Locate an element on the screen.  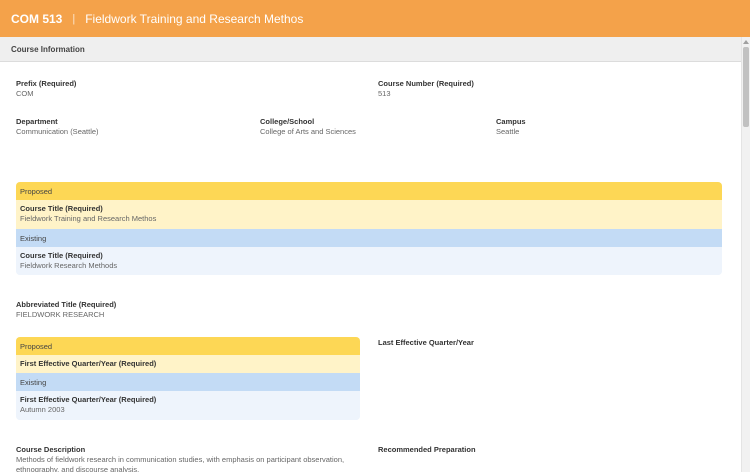
college-label: College/School is located at coordinates (287, 121).